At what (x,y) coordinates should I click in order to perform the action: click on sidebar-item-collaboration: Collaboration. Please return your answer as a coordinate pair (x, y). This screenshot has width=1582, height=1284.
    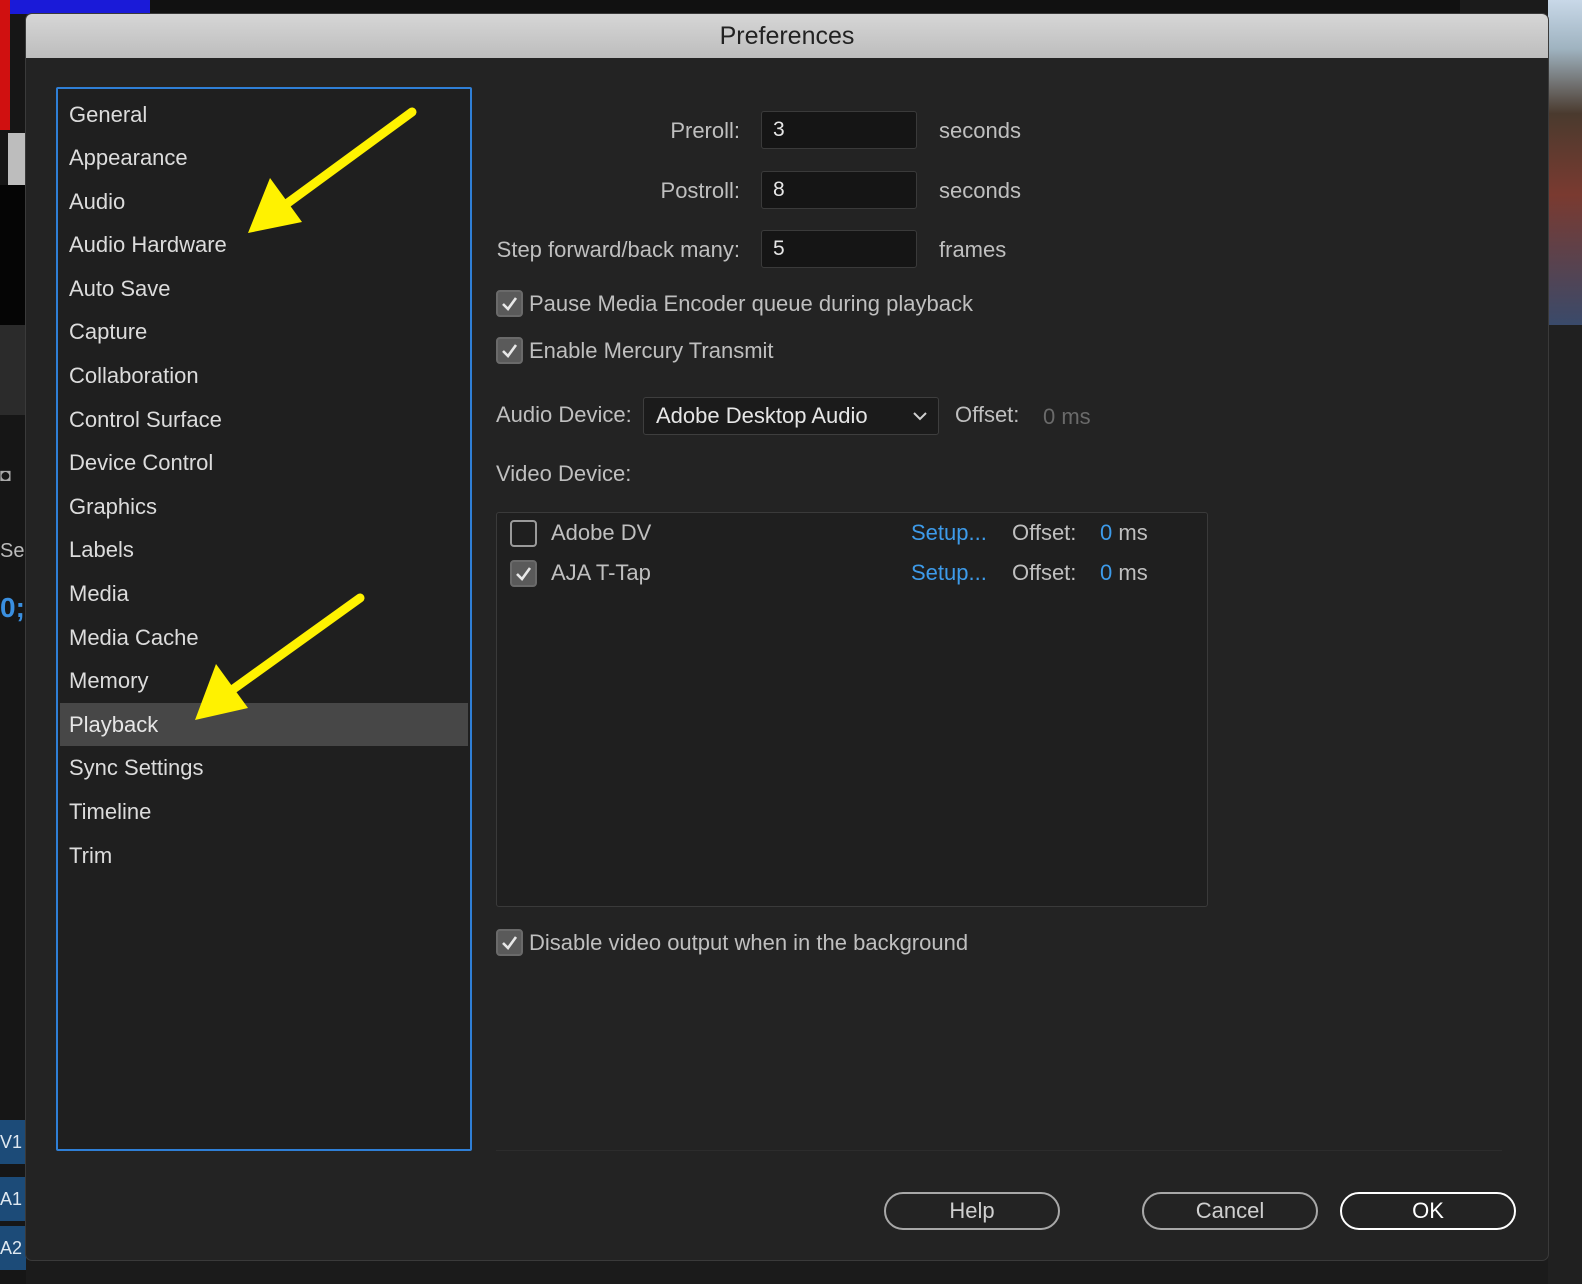
    Looking at the image, I should click on (264, 375).